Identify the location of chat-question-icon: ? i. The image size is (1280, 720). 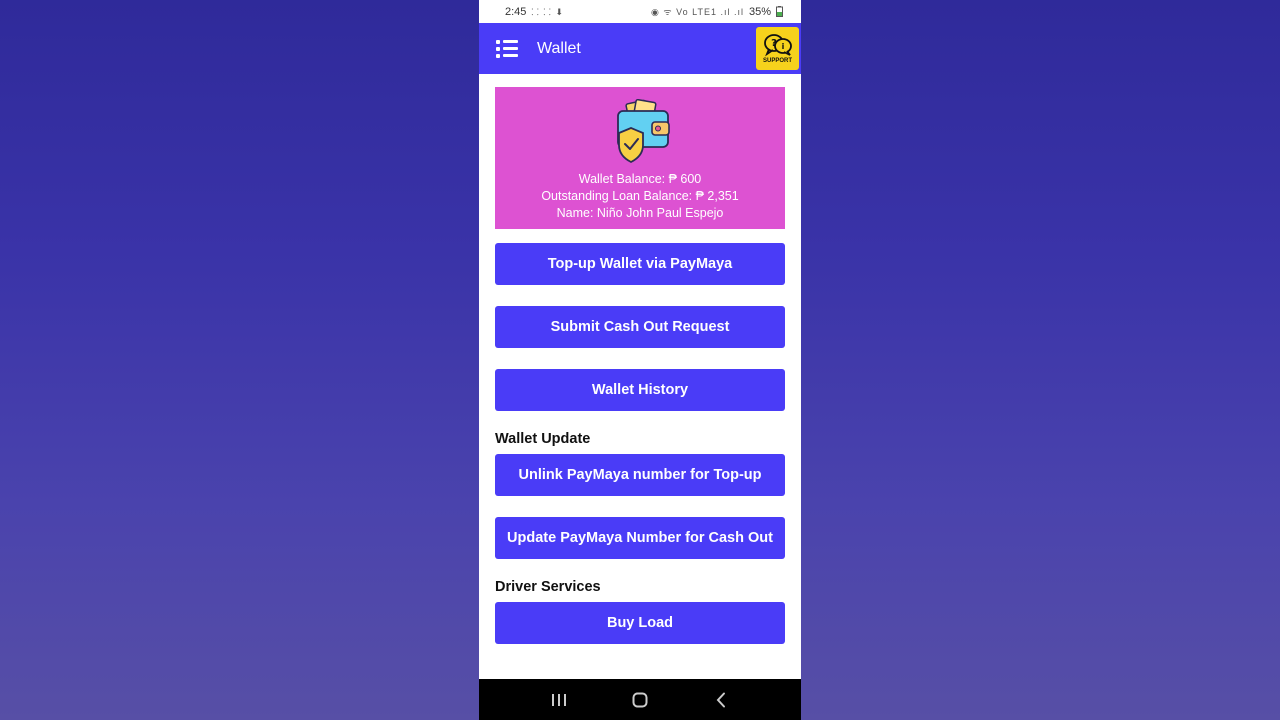
(777, 45).